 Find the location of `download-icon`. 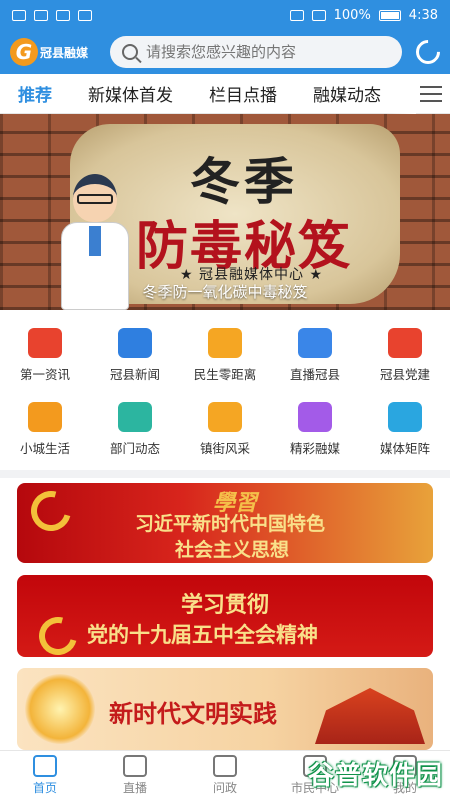

download-icon is located at coordinates (85, 15).